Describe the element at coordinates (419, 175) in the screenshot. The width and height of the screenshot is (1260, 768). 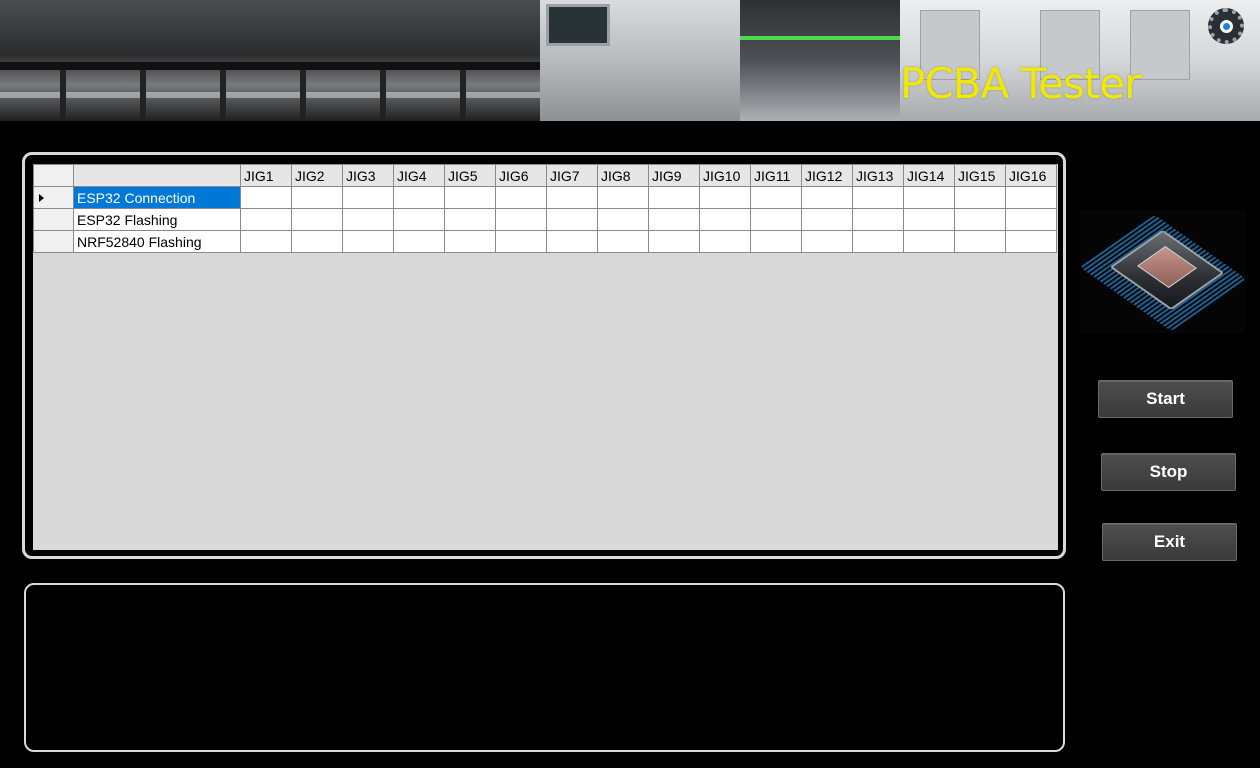
I see `column-header-jig: JIG4` at that location.